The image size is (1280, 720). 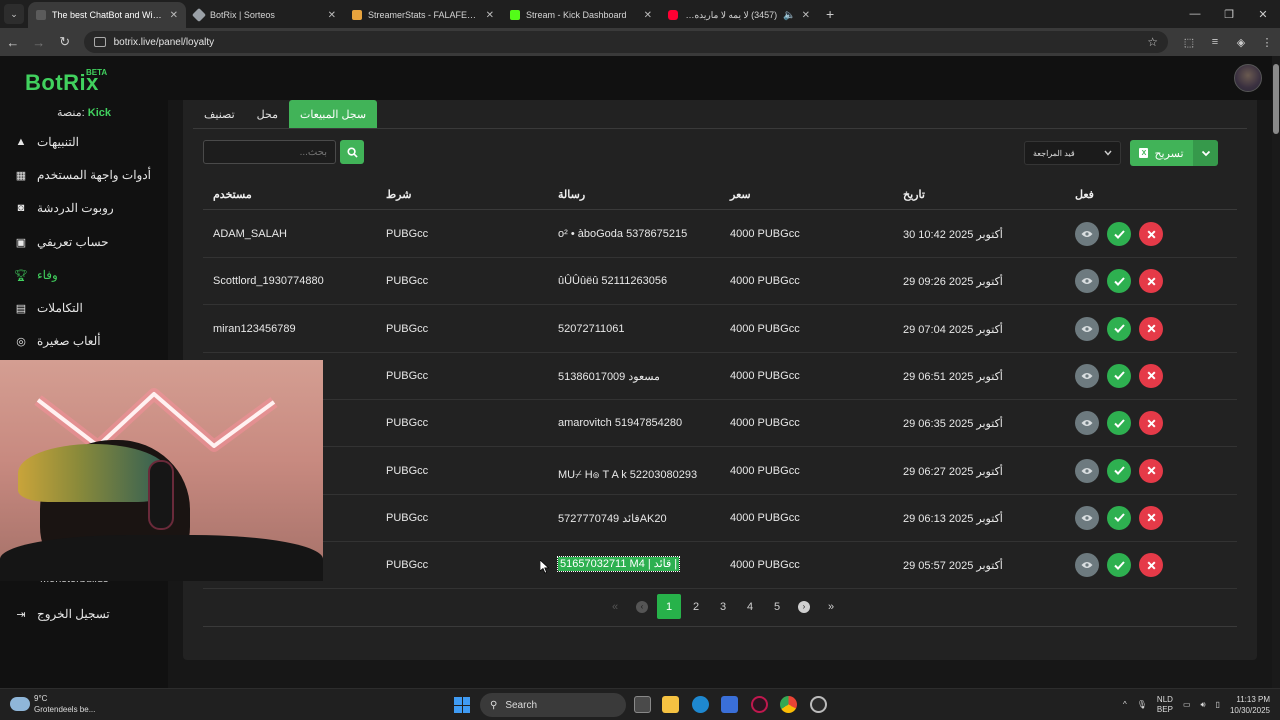 I want to click on chrome-icon, so click(x=788, y=704).